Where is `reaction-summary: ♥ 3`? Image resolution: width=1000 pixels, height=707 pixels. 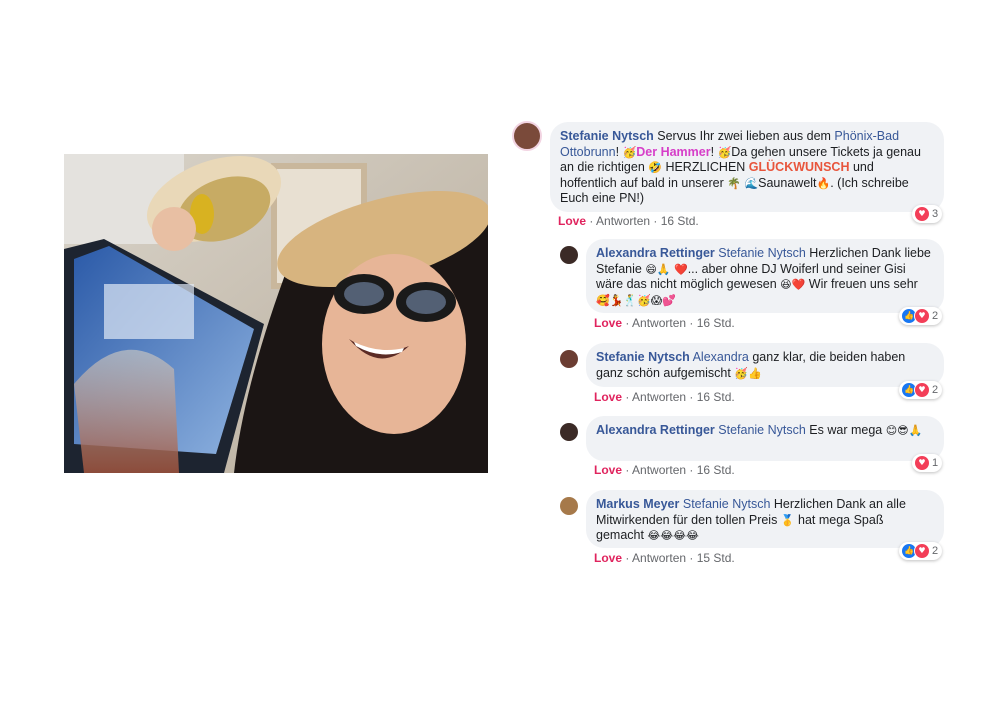
reaction-summary: ♥ 3 is located at coordinates (927, 214).